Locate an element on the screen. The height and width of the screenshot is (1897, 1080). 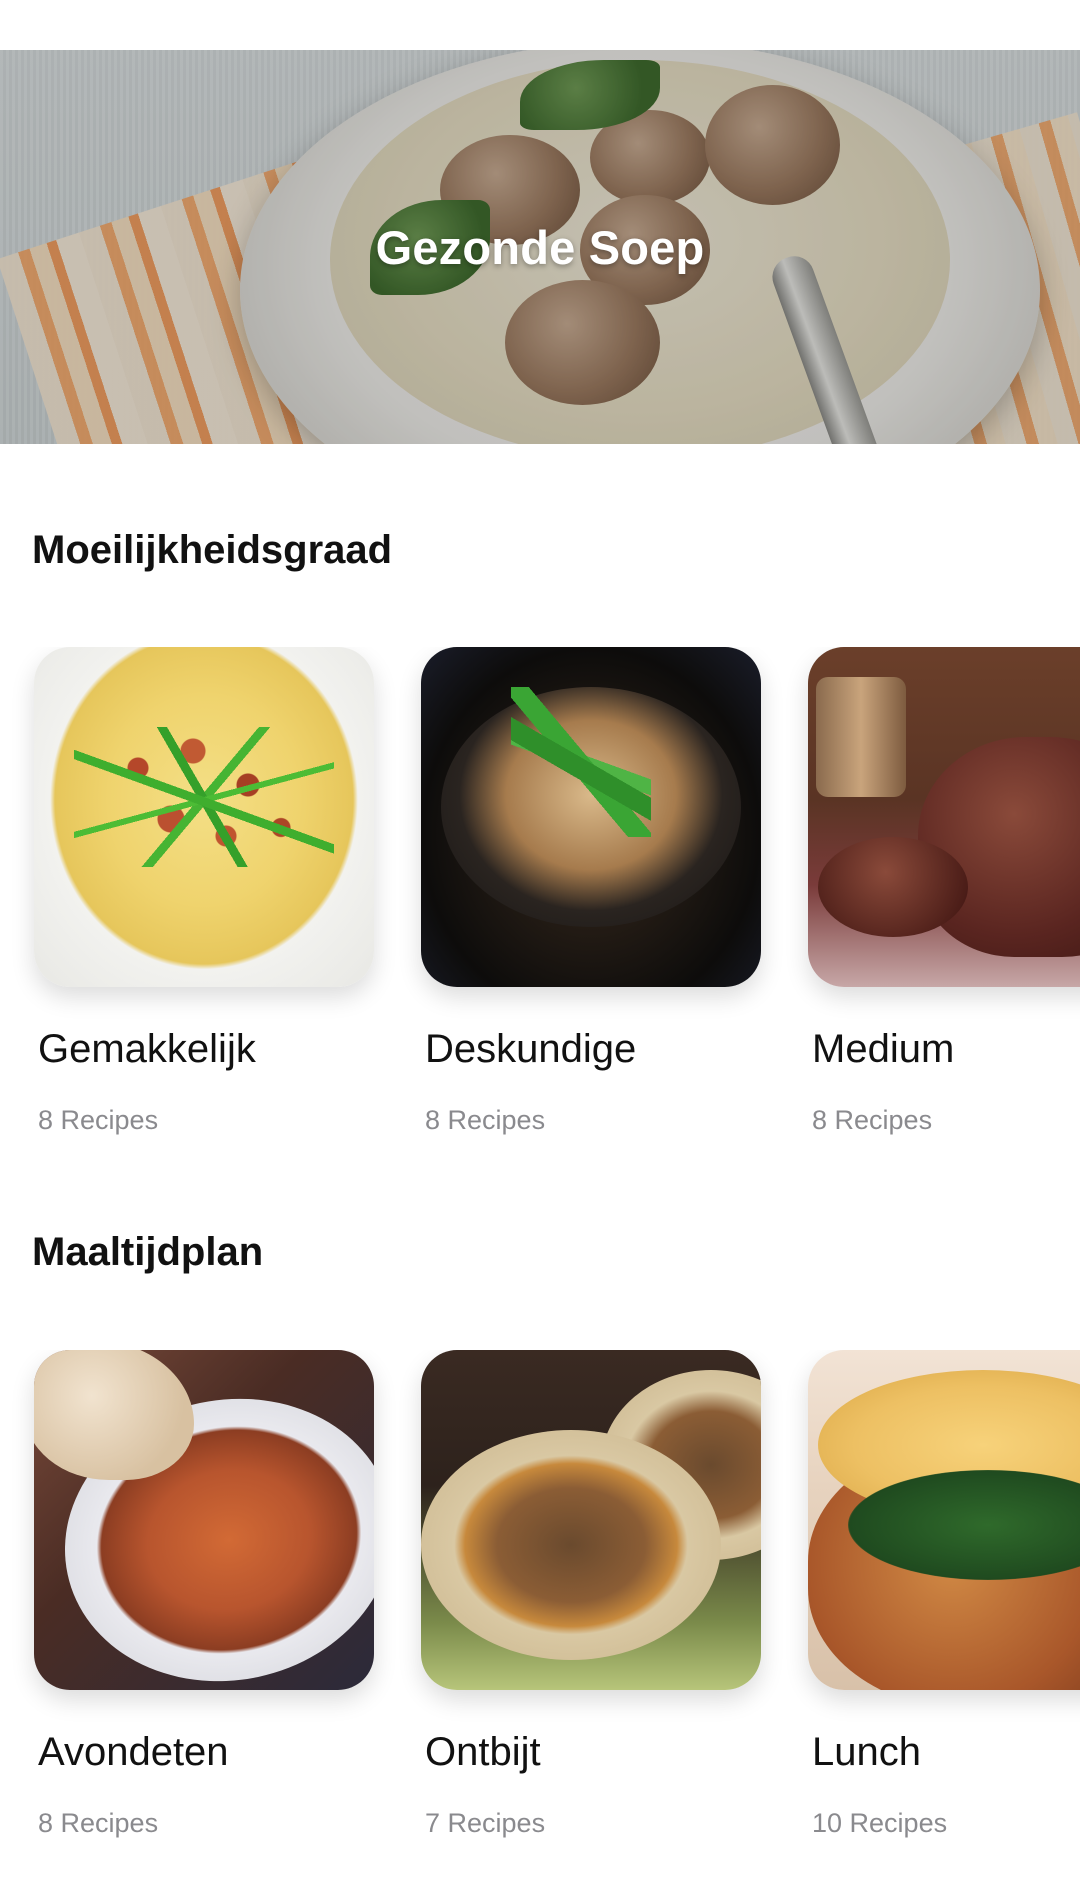
category-card-breakfast: Ontbijt 7 Recipes is located at coordinates (591, 1594).